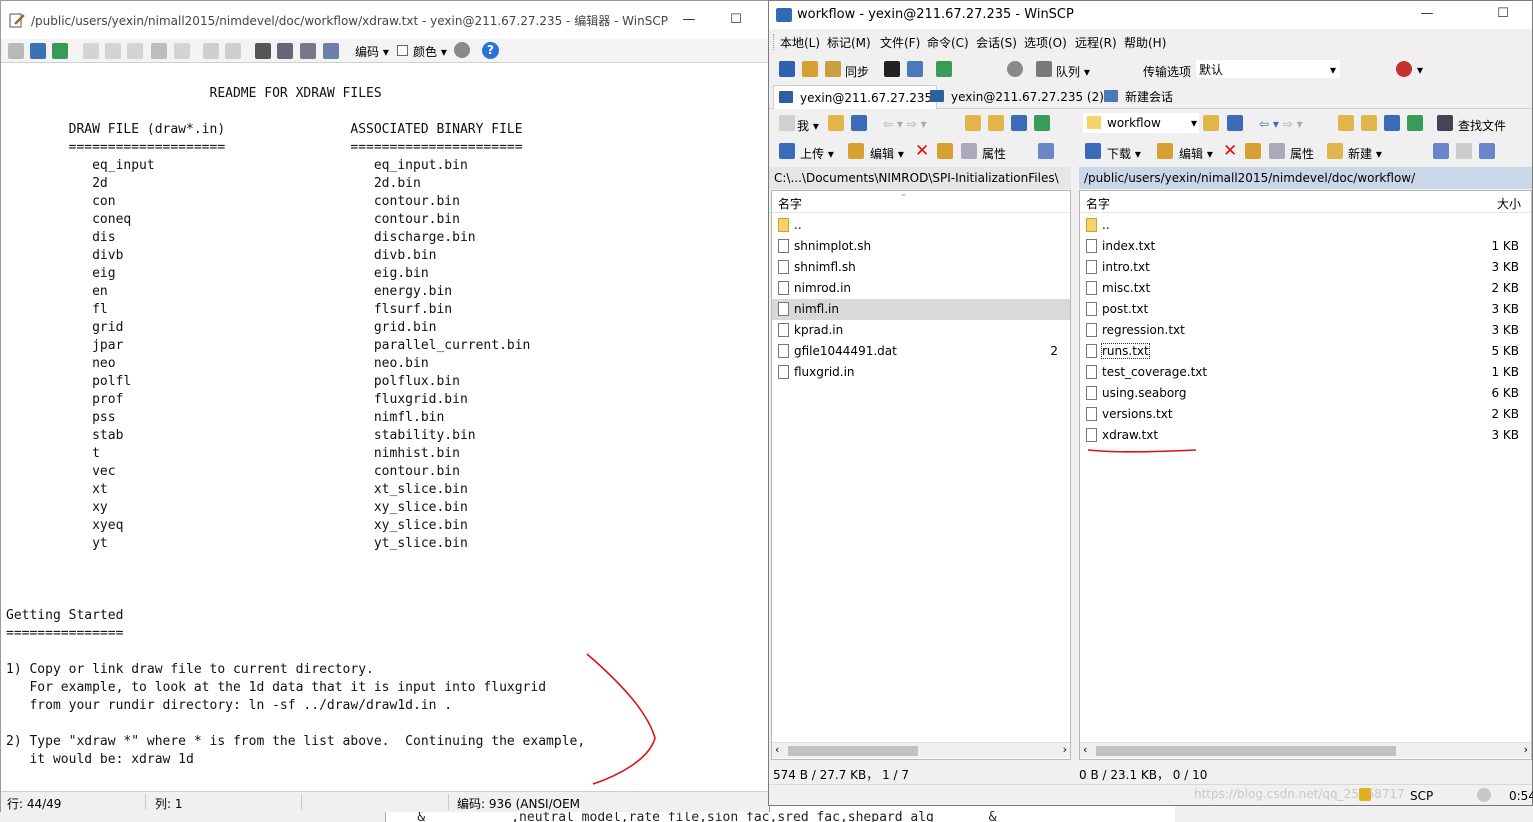 The width and height of the screenshot is (1533, 822). Describe the element at coordinates (1305, 435) in the screenshot. I see `file-row: xdraw.txt 3 KB` at that location.